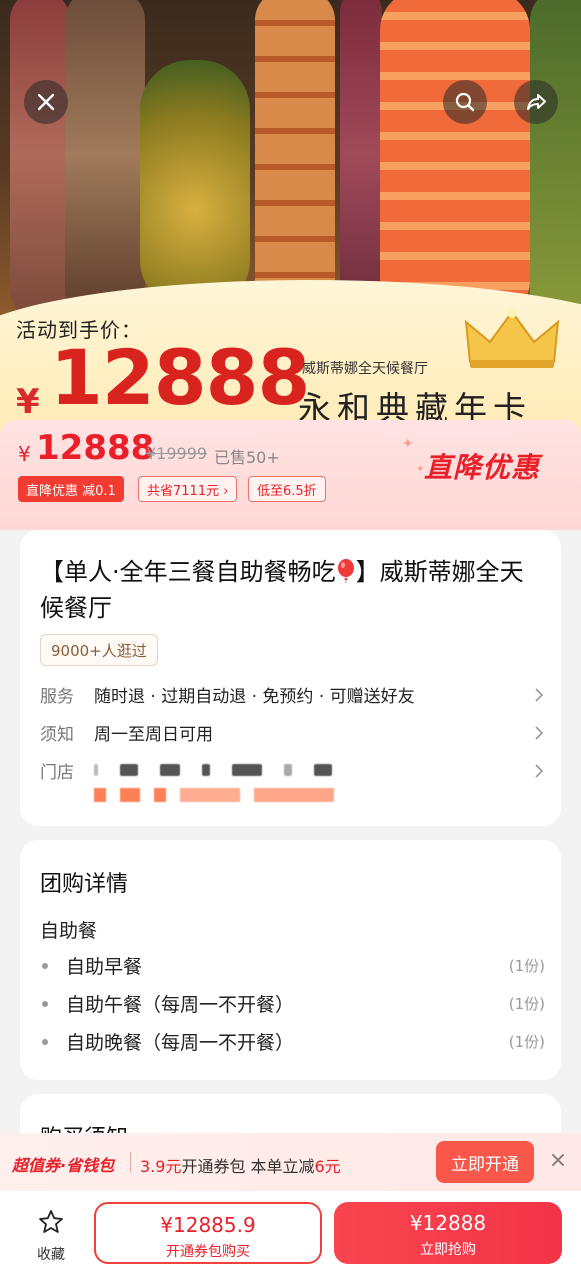  Describe the element at coordinates (448, 1250) in the screenshot. I see `buy-now-label: 立即抢购` at that location.